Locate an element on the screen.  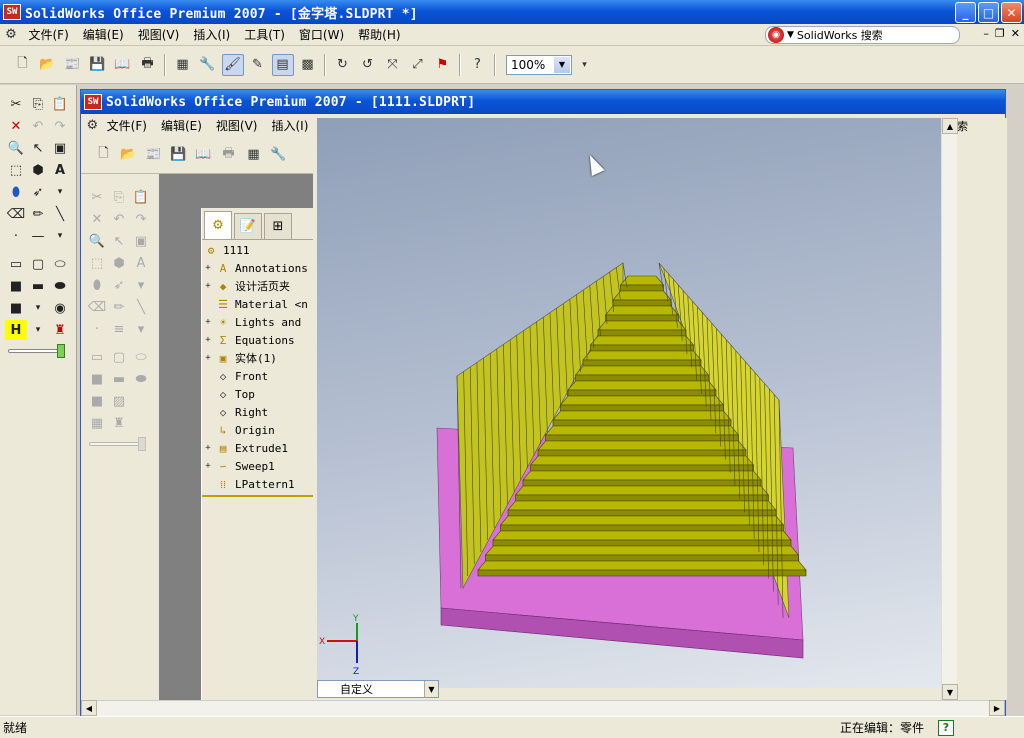
inner-menu-file: 文件(F) is located at coordinates (127, 125).